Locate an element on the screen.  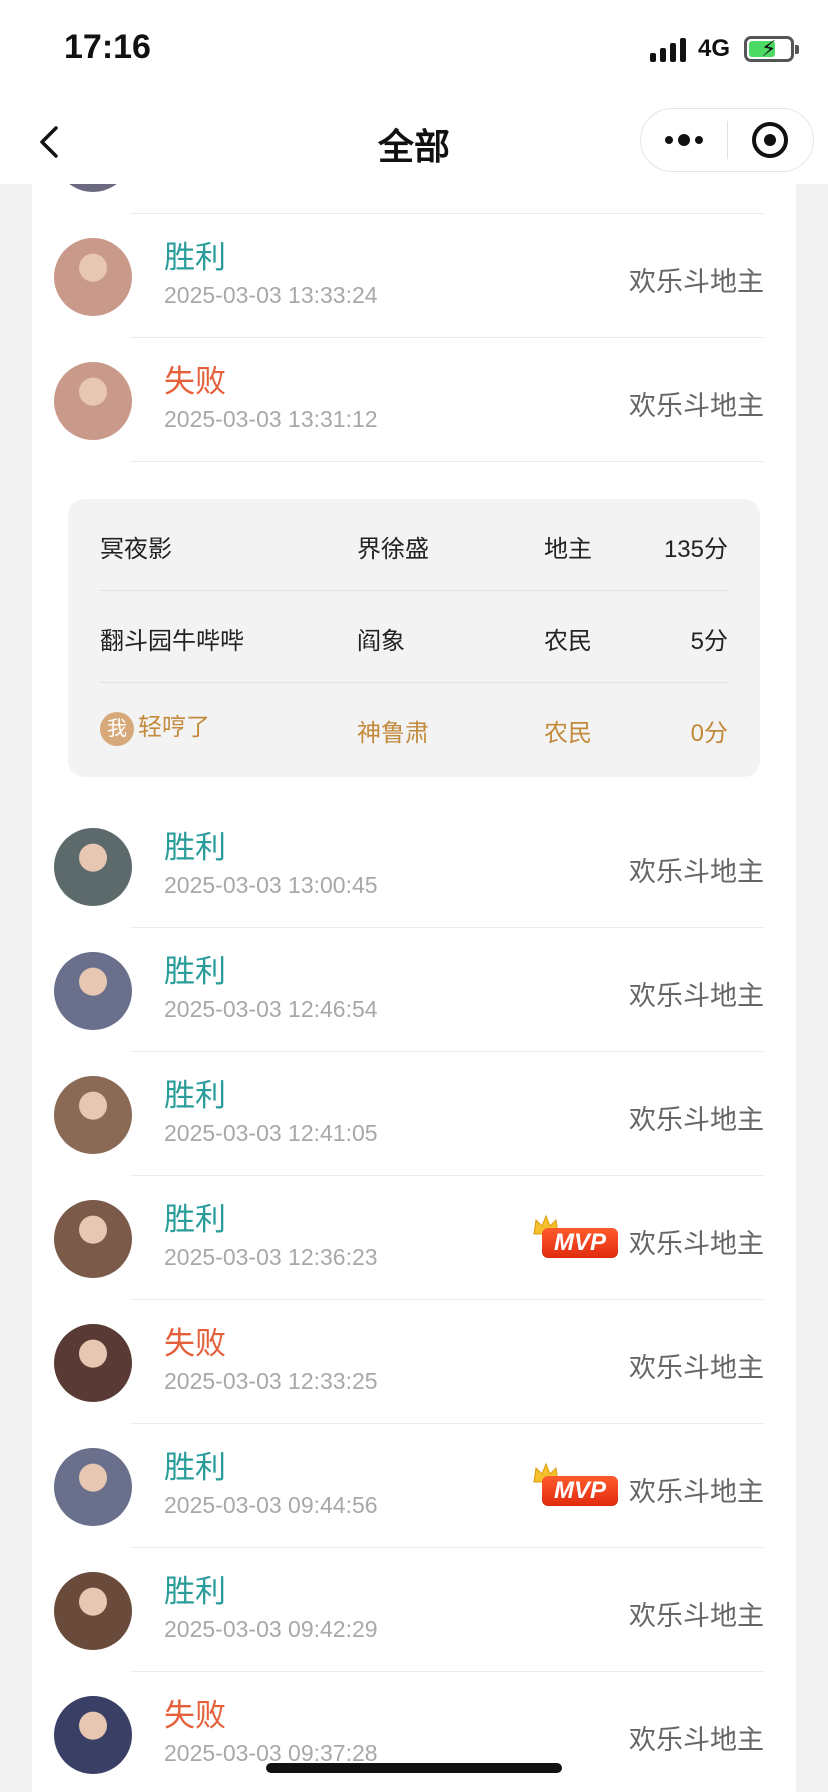
player-name-me: 我轻哼了 is located at coordinates (155, 726).